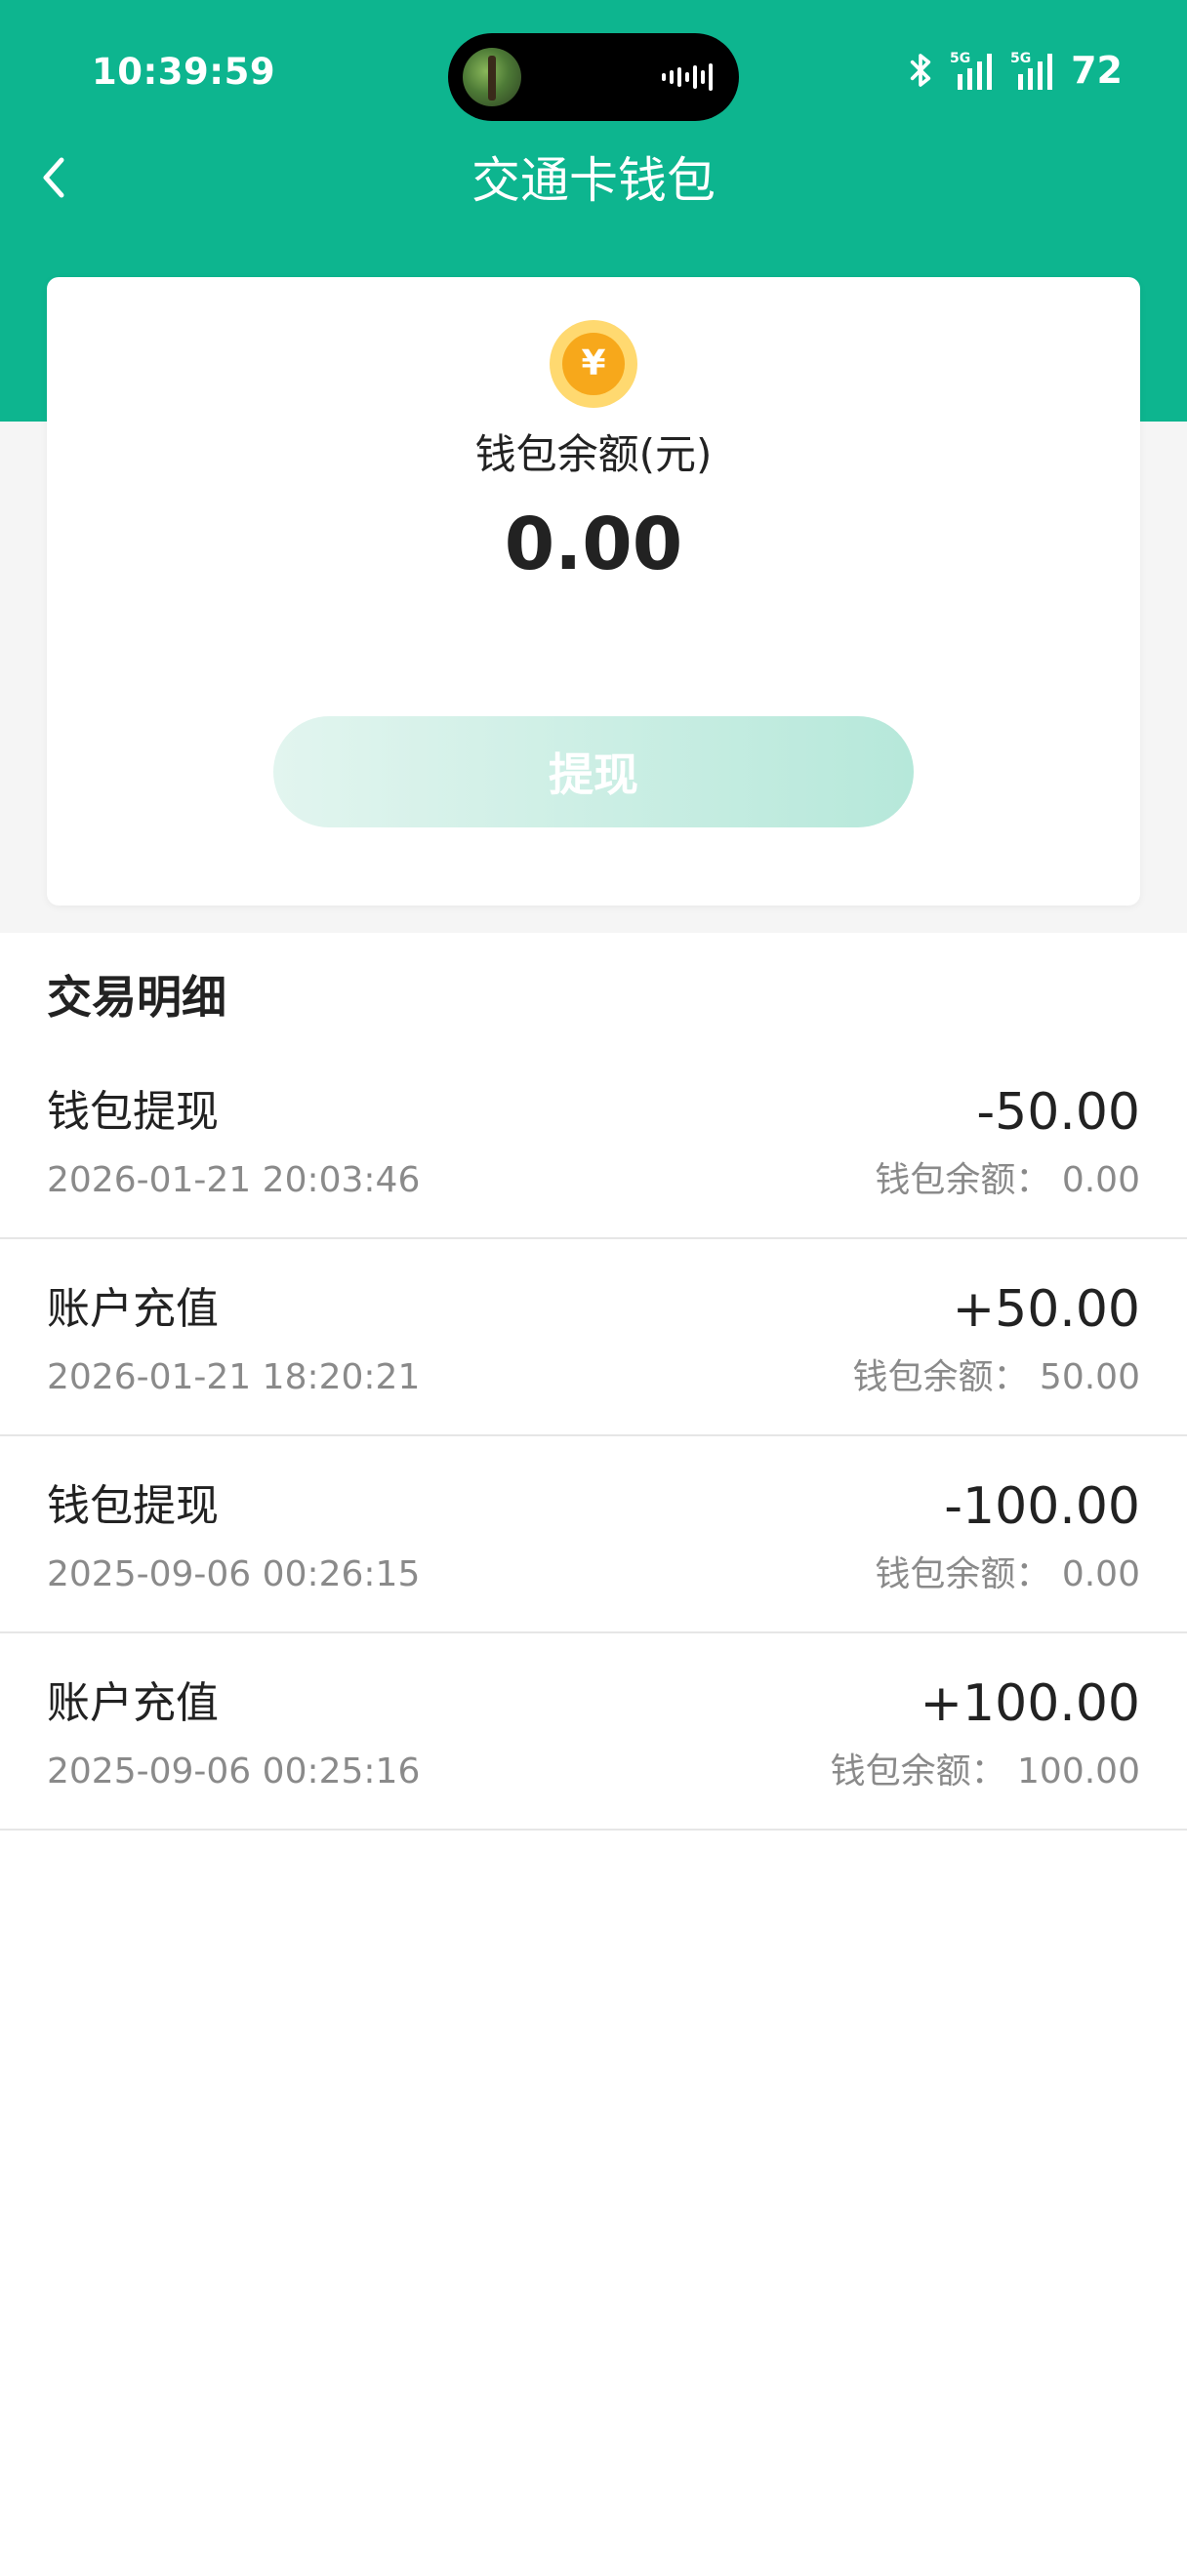 The height and width of the screenshot is (2576, 1187). Describe the element at coordinates (1046, 1309) in the screenshot. I see `transaction-amount: +50.00` at that location.